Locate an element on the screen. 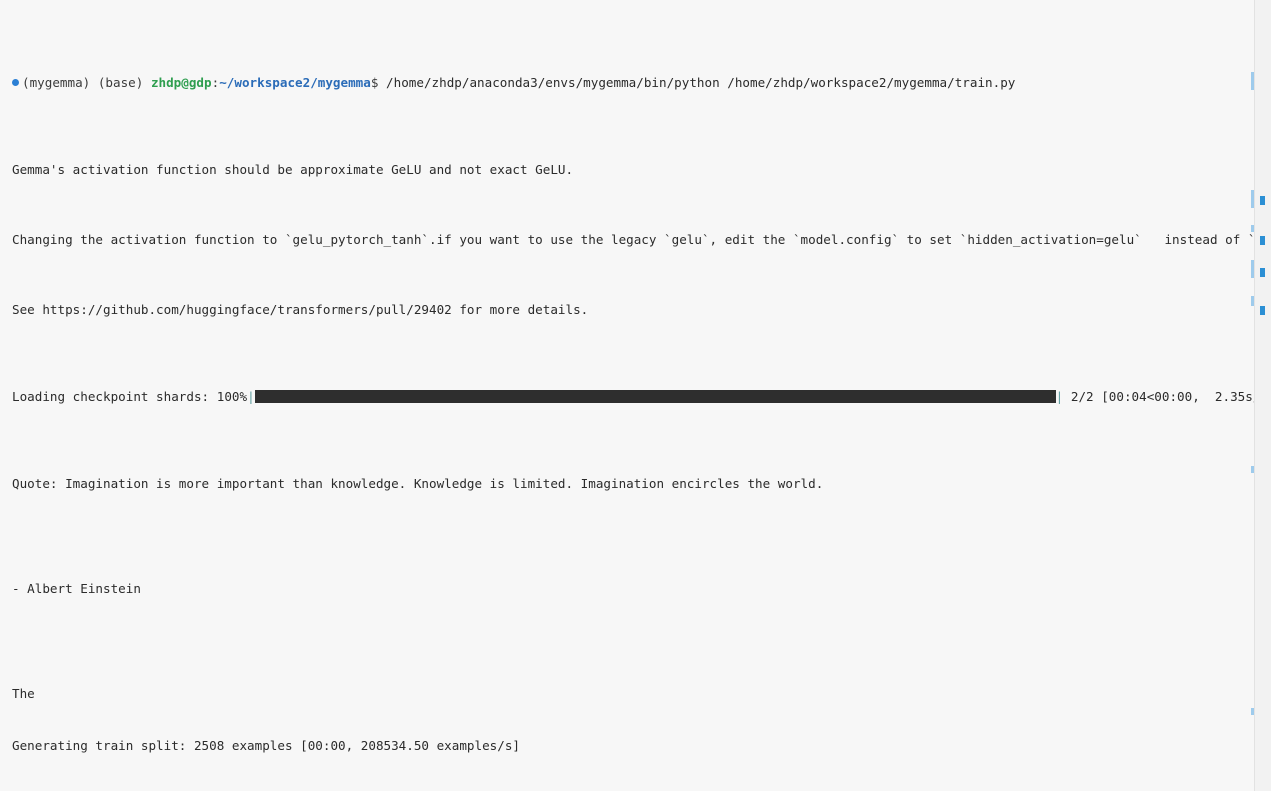 This screenshot has height=791, width=1271. prompt-user-host: zhdp@gdp is located at coordinates (181, 82).